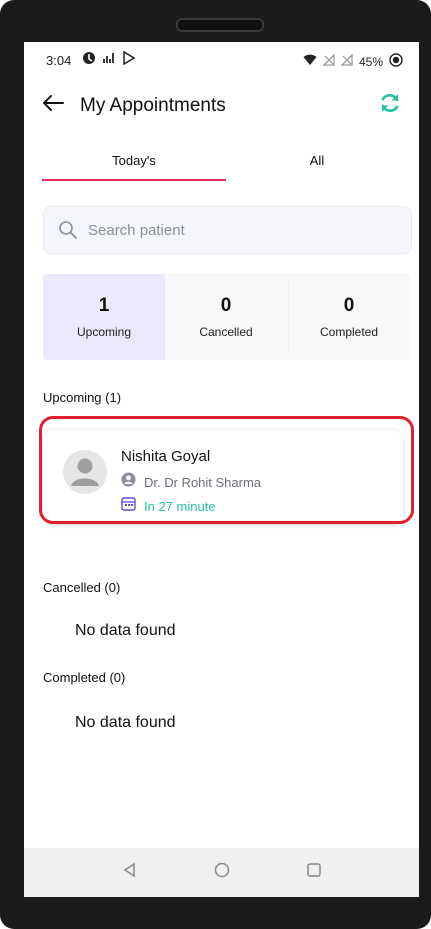  What do you see at coordinates (125, 630) in the screenshot?
I see `empty-state-cancelled: No data found` at bounding box center [125, 630].